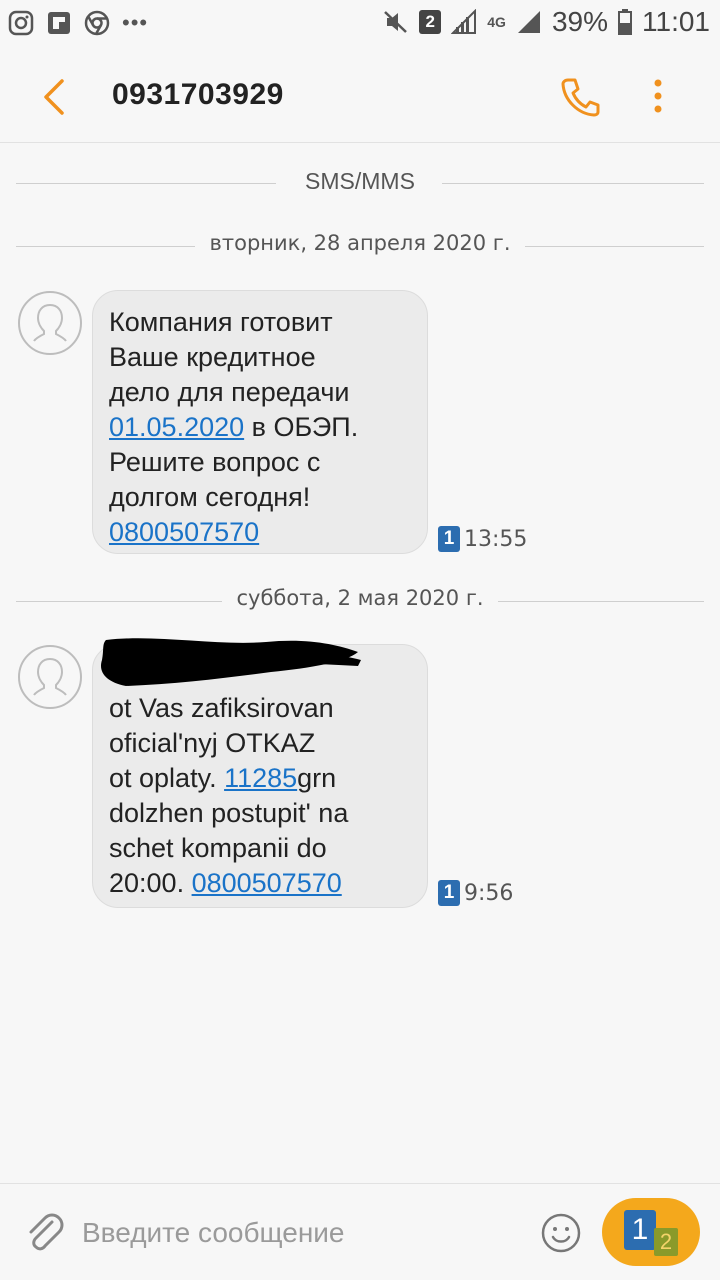  I want to click on message-composer: 1 2, so click(360, 1232).